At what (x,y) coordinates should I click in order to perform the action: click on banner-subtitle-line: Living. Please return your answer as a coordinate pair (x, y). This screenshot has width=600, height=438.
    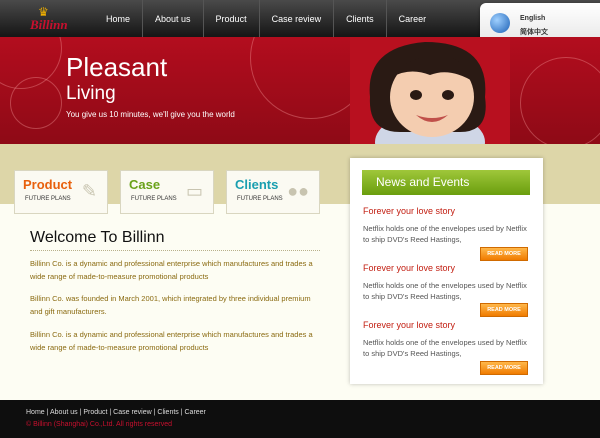
    Looking at the image, I should click on (91, 93).